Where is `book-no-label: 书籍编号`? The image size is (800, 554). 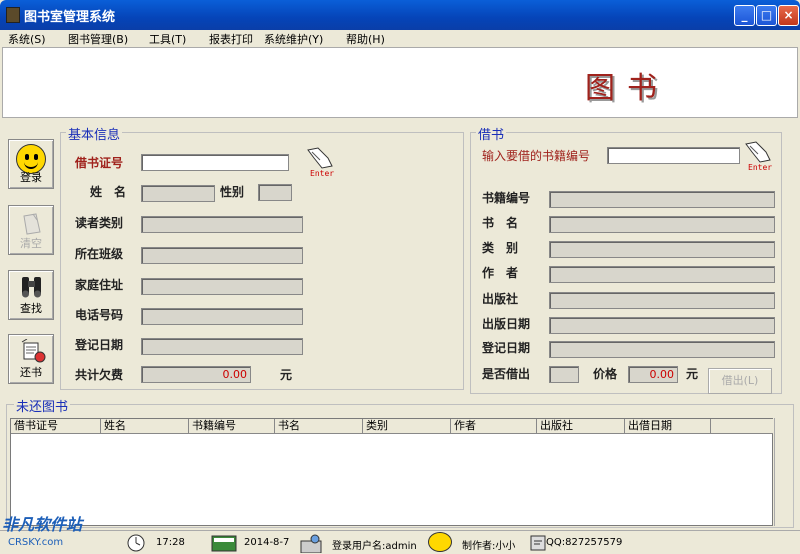 book-no-label: 书籍编号 is located at coordinates (506, 198).